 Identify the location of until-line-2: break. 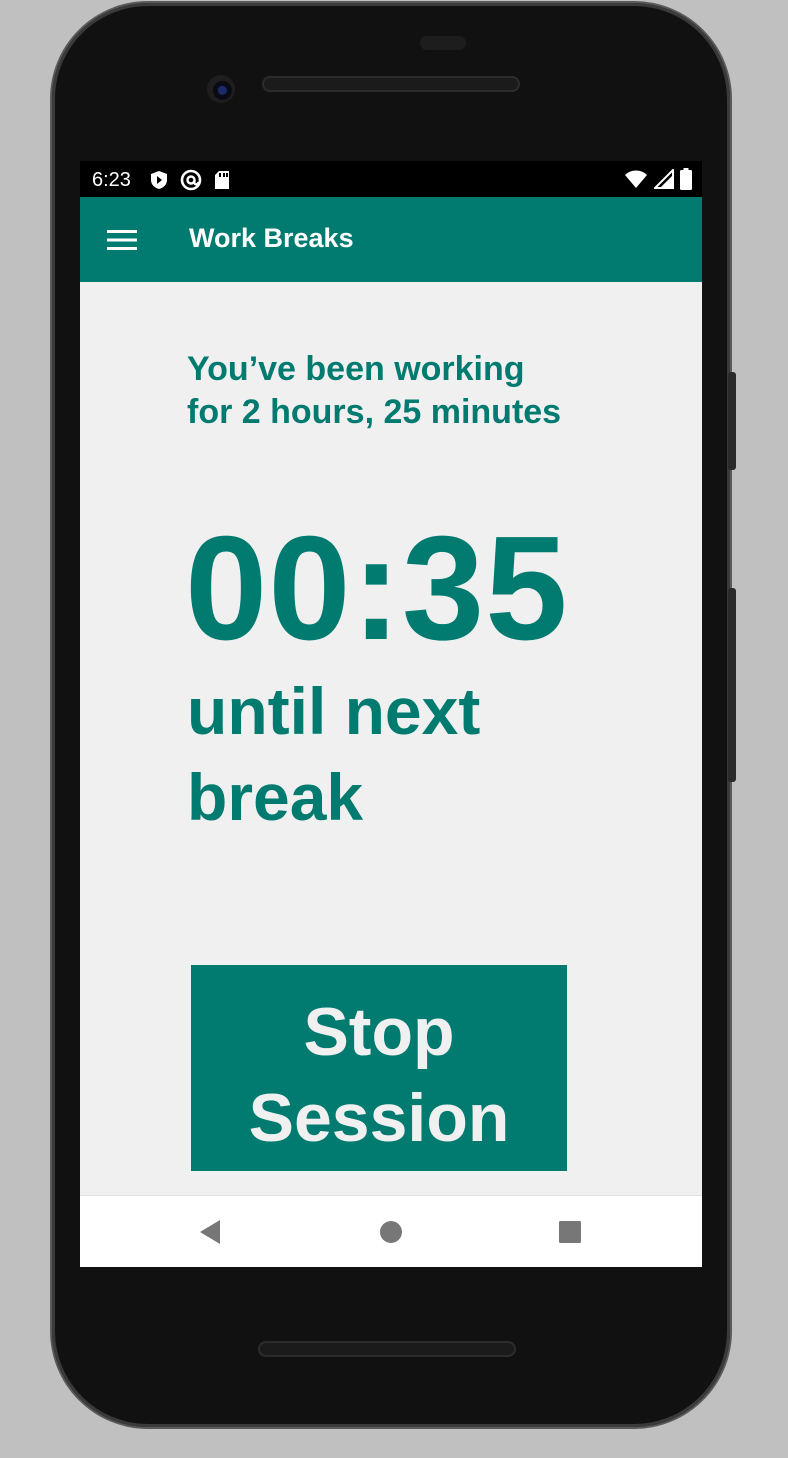
(275, 797).